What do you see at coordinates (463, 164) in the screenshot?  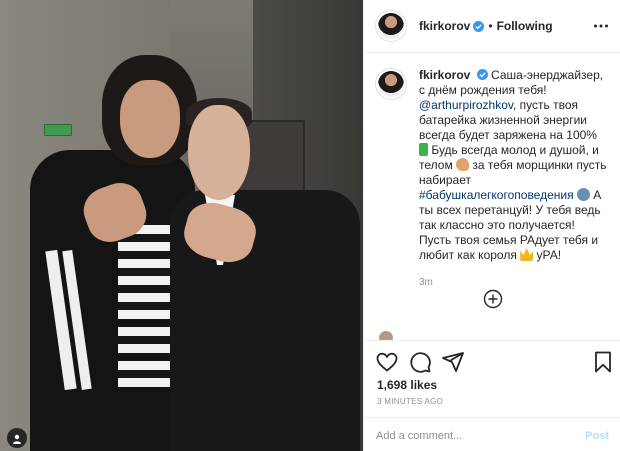 I see `muscle-emoji-icon` at bounding box center [463, 164].